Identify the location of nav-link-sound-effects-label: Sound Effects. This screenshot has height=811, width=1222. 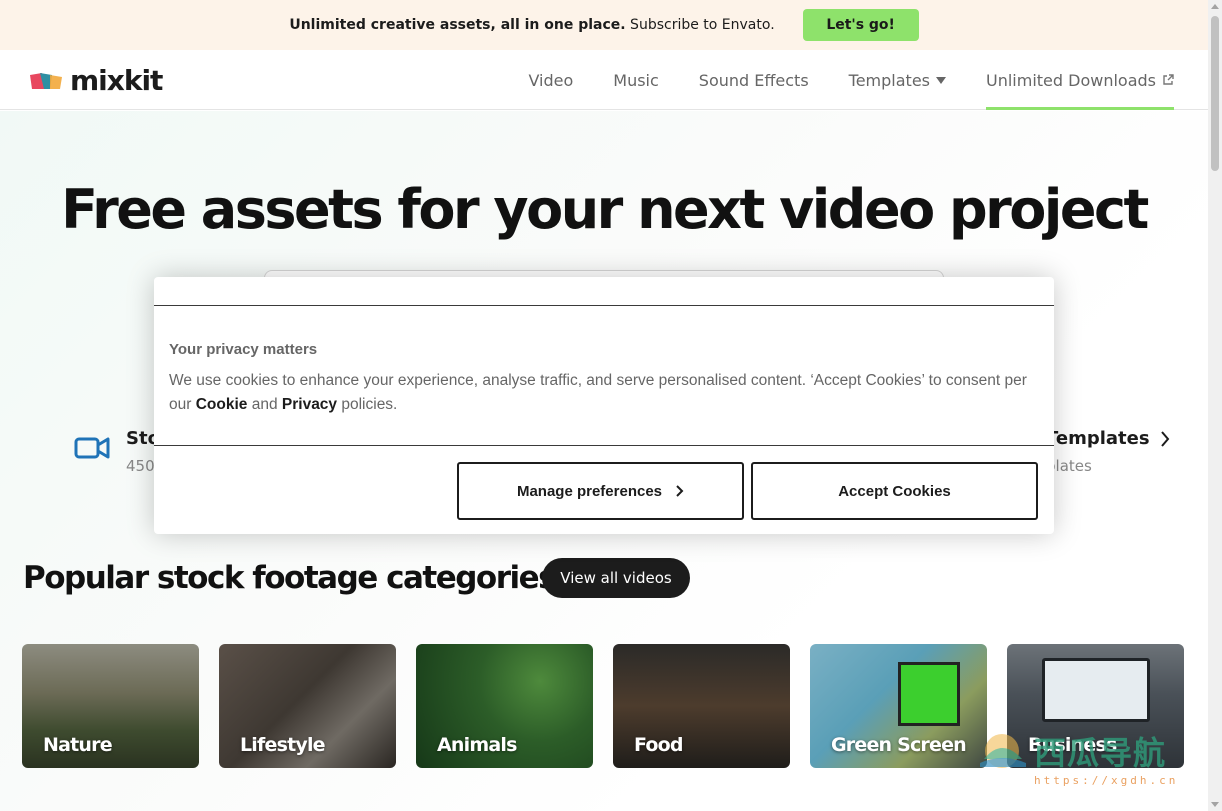
(753, 80).